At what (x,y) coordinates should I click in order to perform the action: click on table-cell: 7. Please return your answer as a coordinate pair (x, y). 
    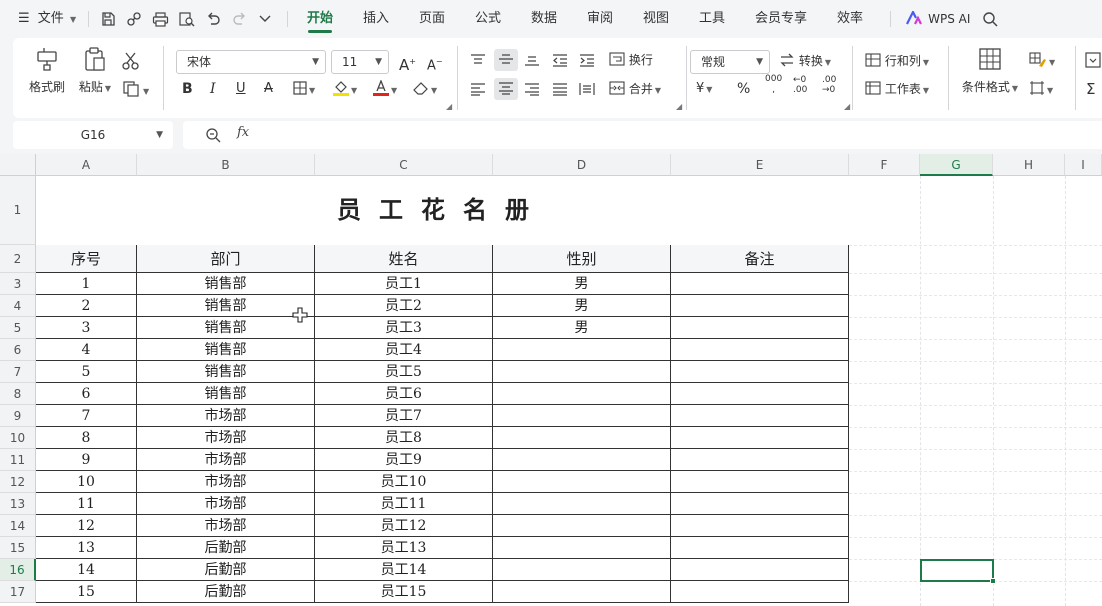
    Looking at the image, I should click on (86, 416).